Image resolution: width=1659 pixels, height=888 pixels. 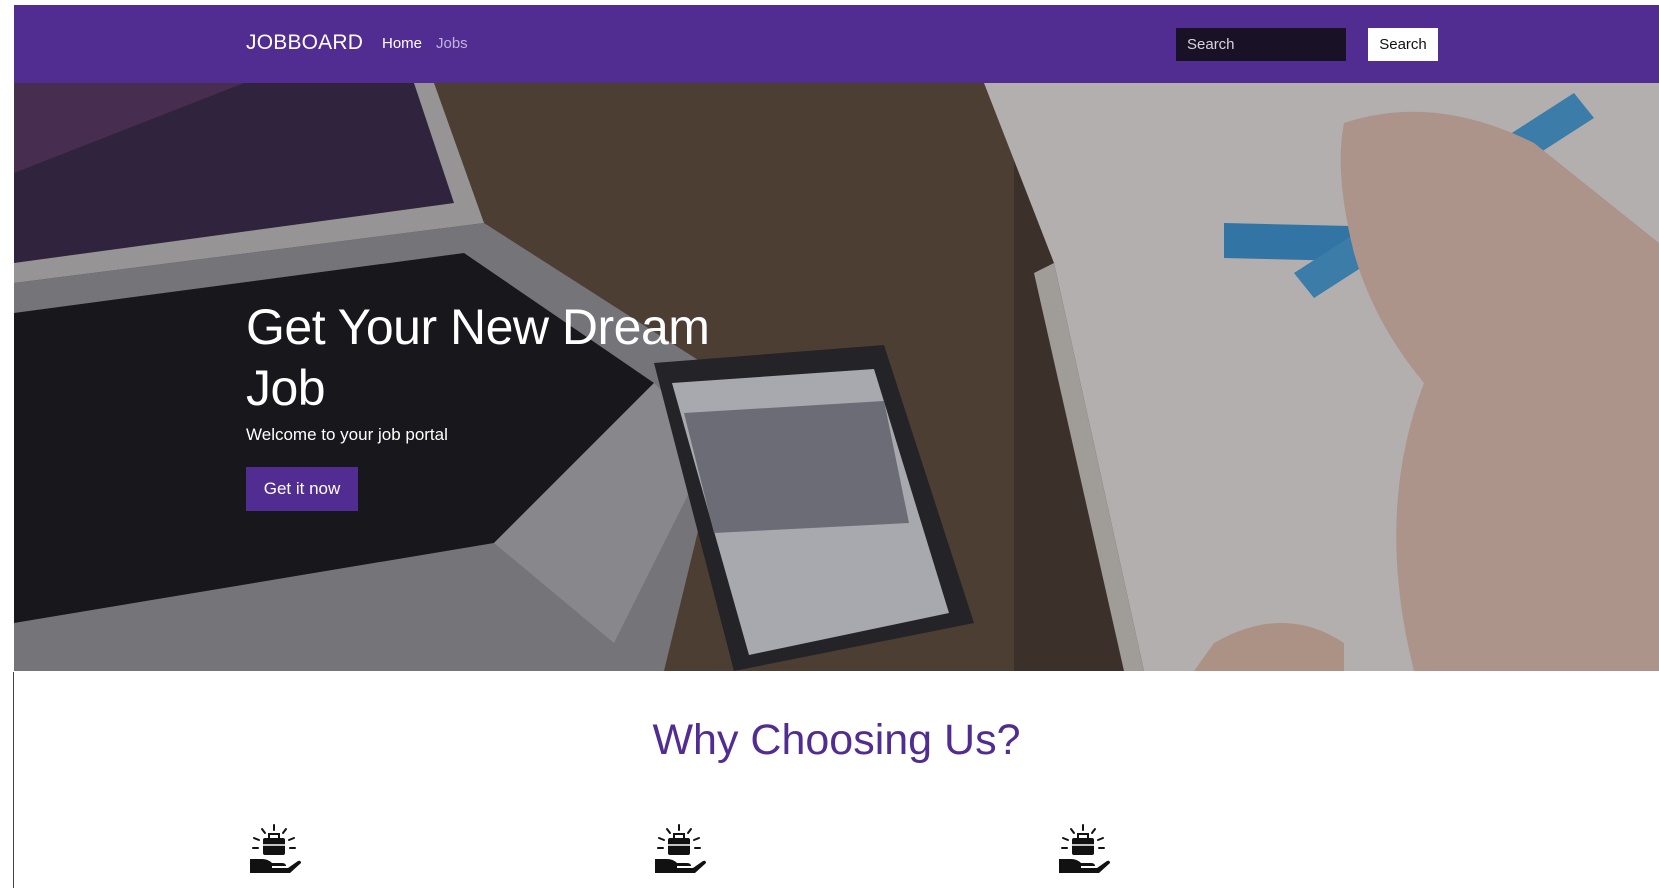 I want to click on nav-link-jobs: Jobs, so click(x=452, y=44).